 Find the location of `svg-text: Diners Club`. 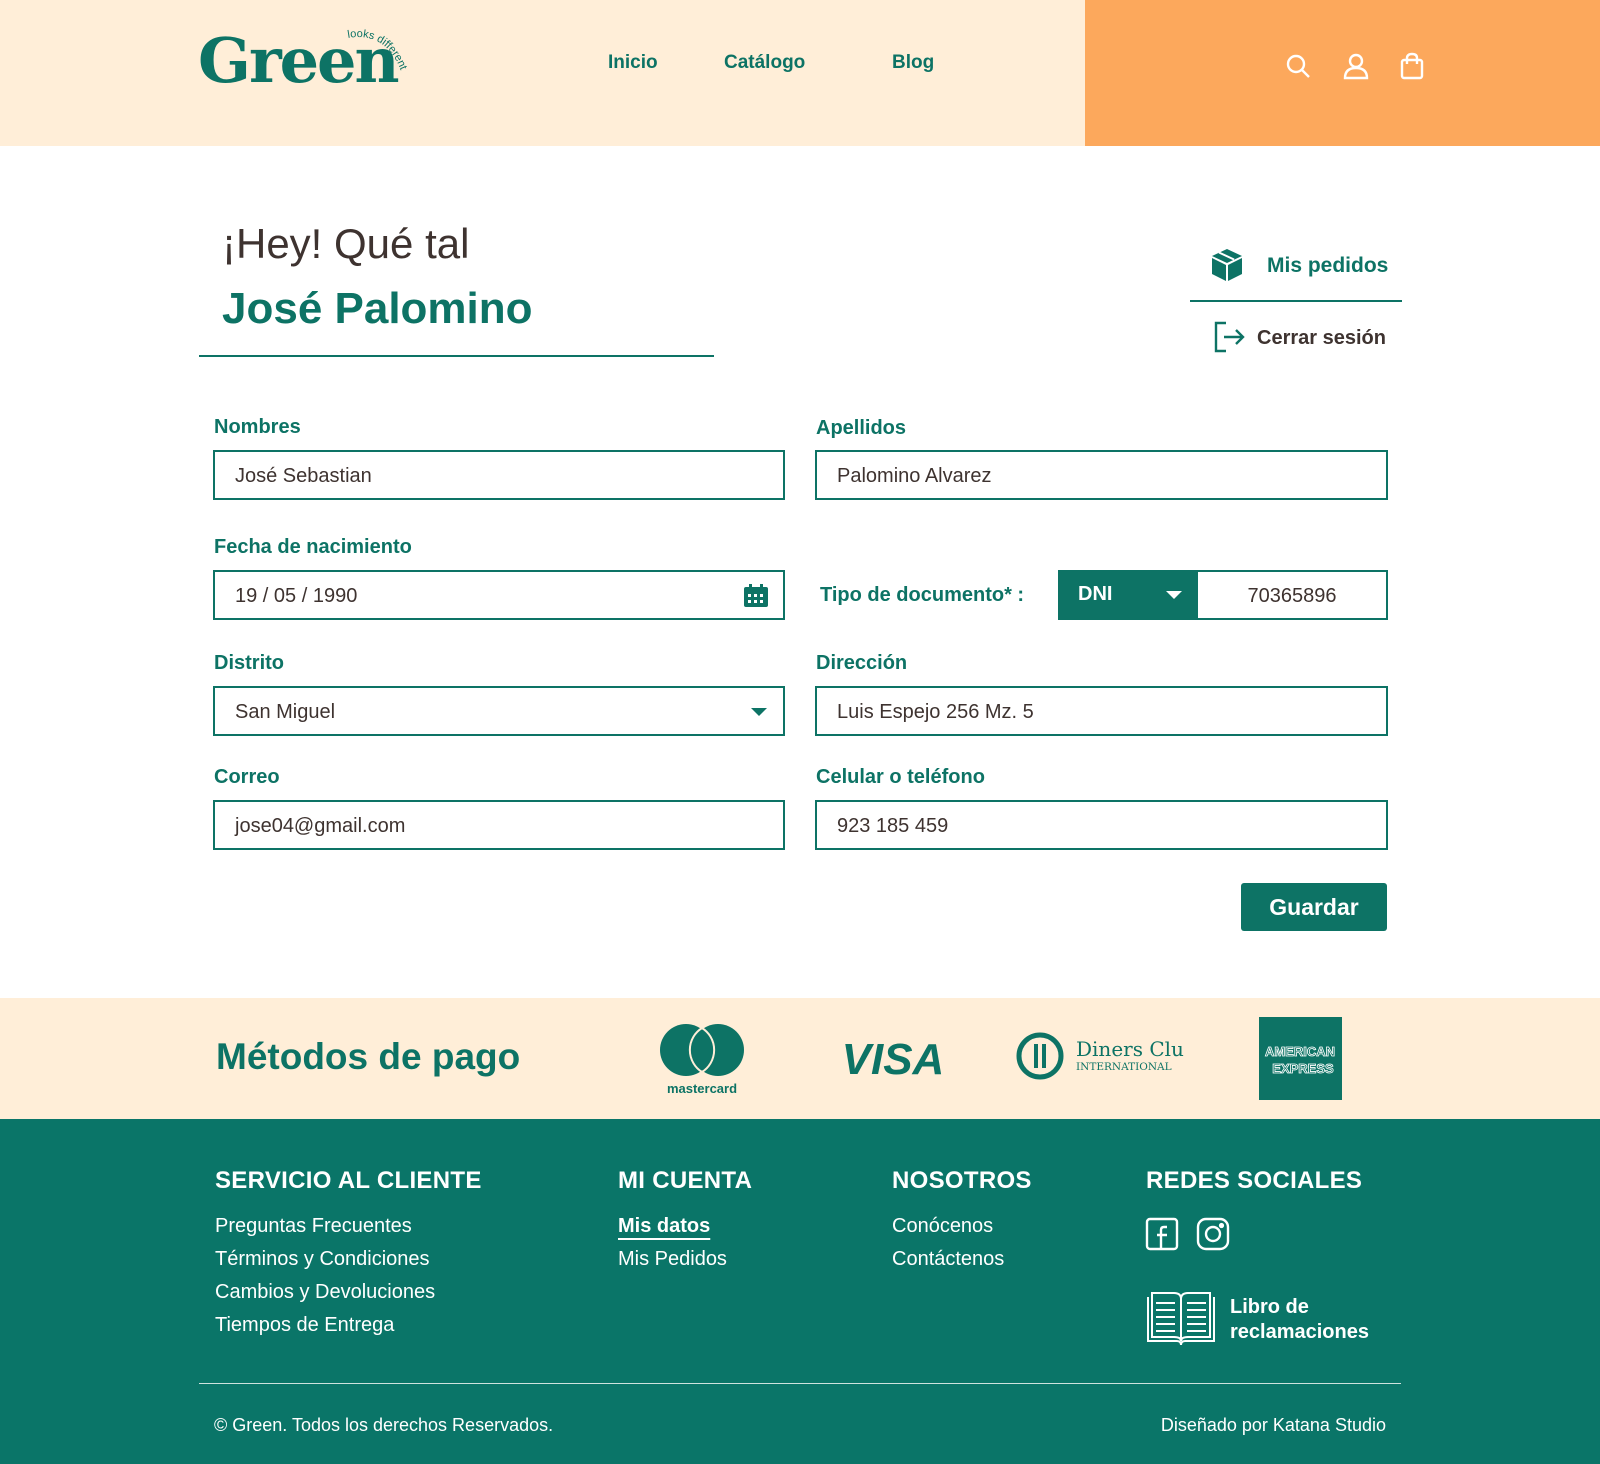

svg-text: Diners Club is located at coordinates (1130, 1049).